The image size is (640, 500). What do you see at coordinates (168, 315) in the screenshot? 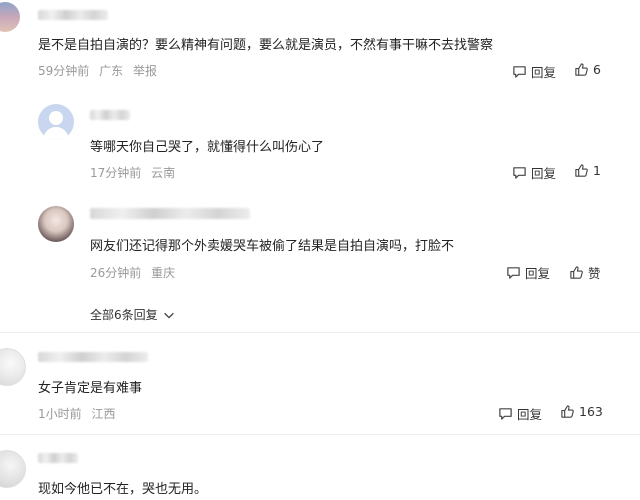
I see `chevron-down-icon` at bounding box center [168, 315].